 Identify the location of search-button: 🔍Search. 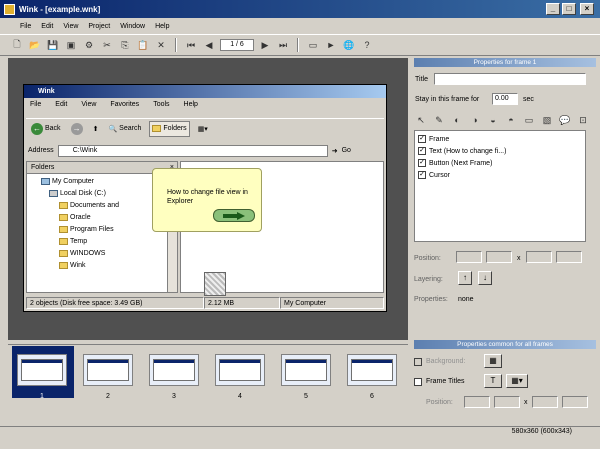
(124, 129).